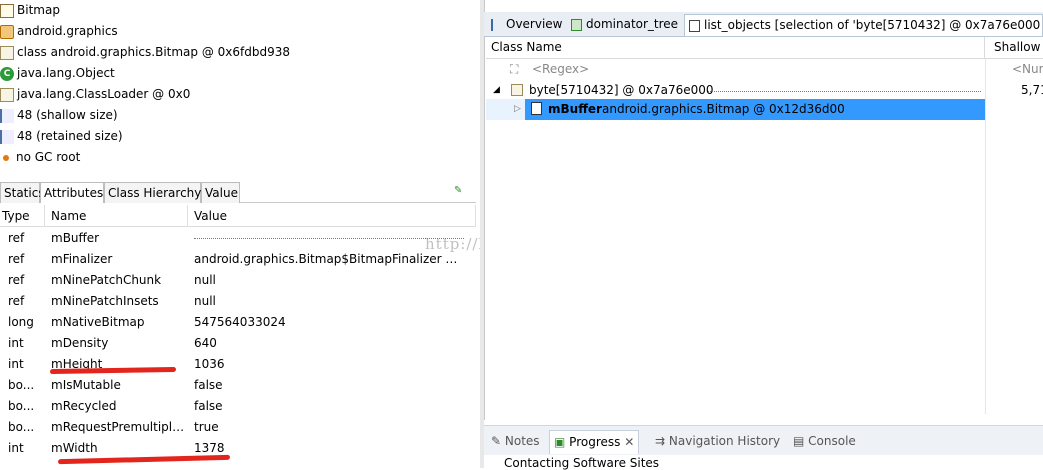  Describe the element at coordinates (95, 94) in the screenshot. I see `inspector-classloader-row: java.lang.ClassLoader @ 0x0` at that location.